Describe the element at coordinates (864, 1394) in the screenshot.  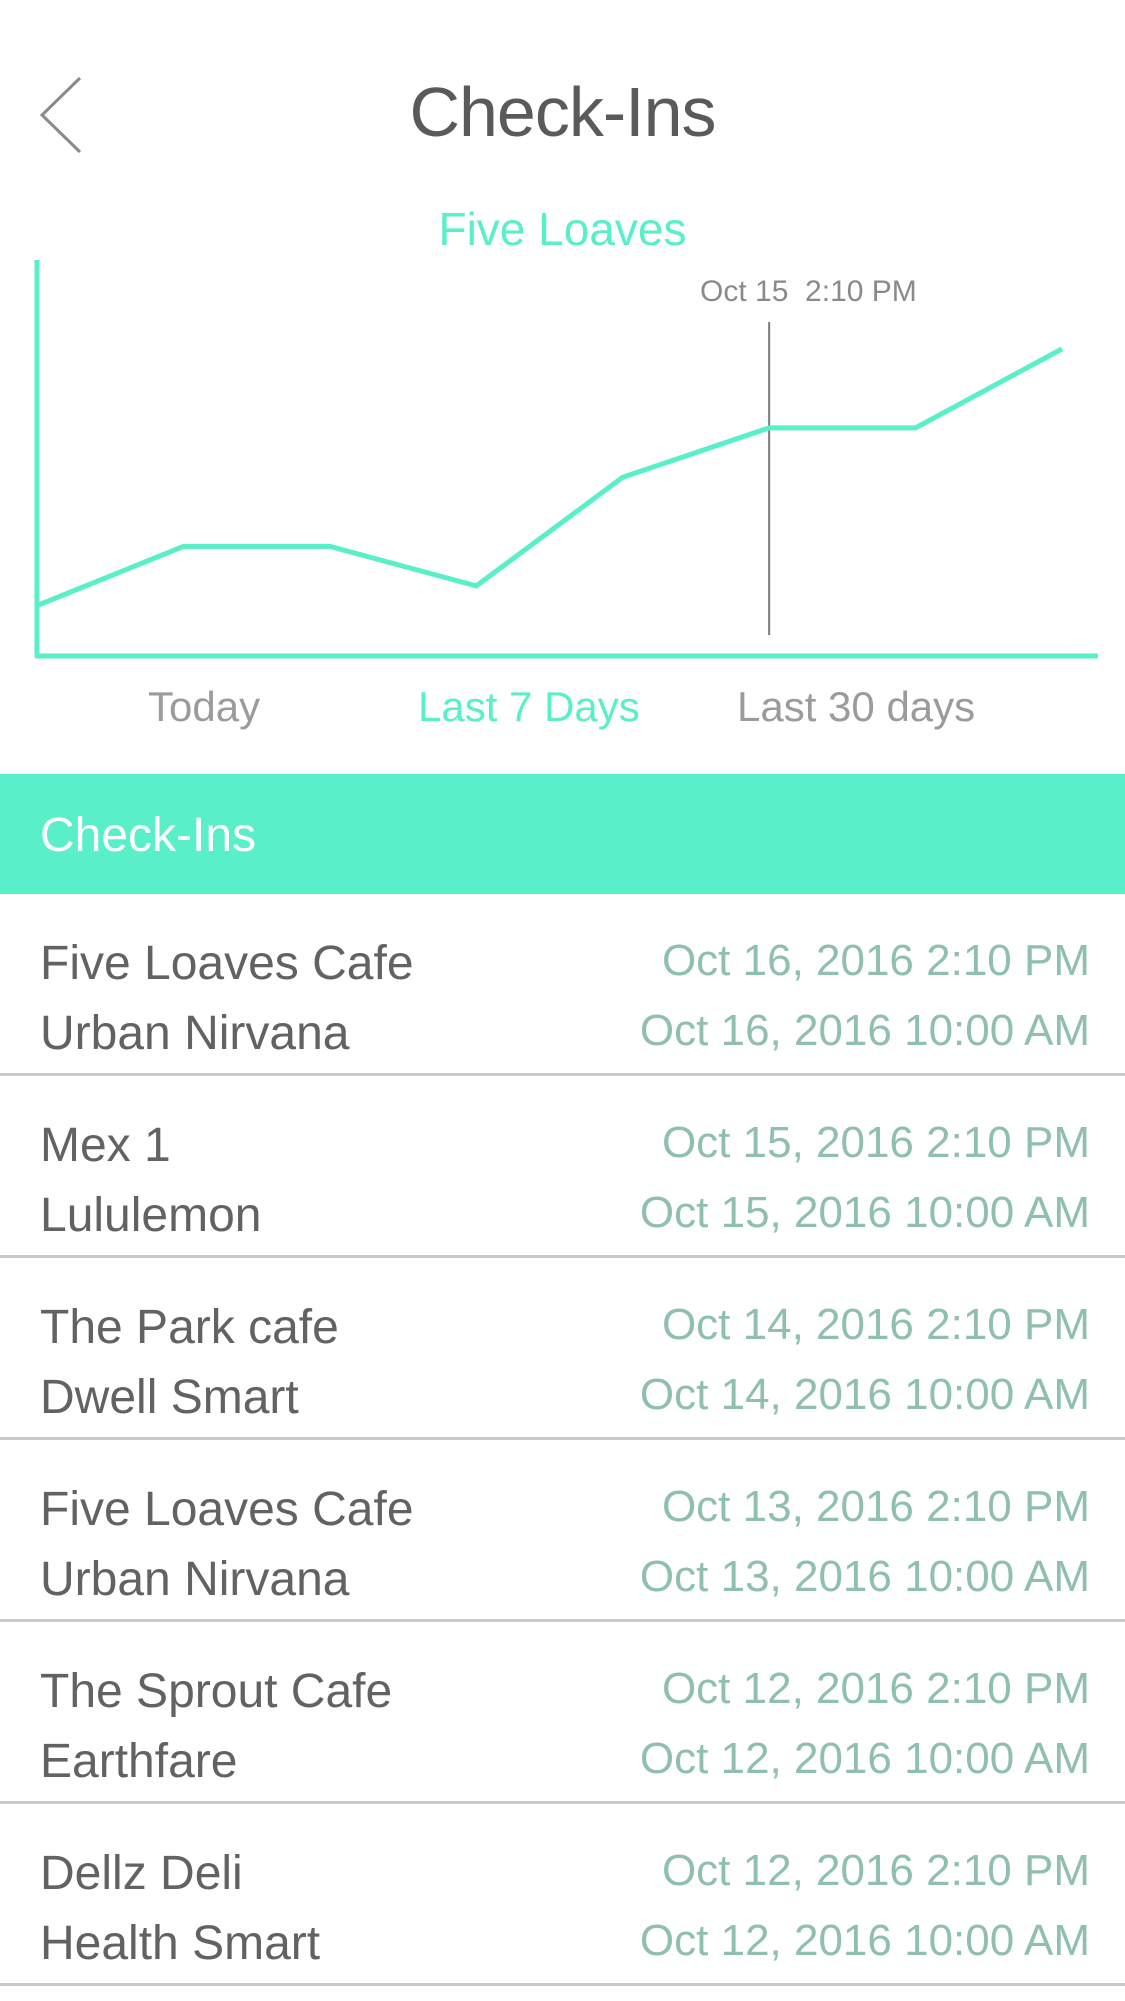
I see `checkin-time: Oct 14, 2016 10:00 AM` at that location.